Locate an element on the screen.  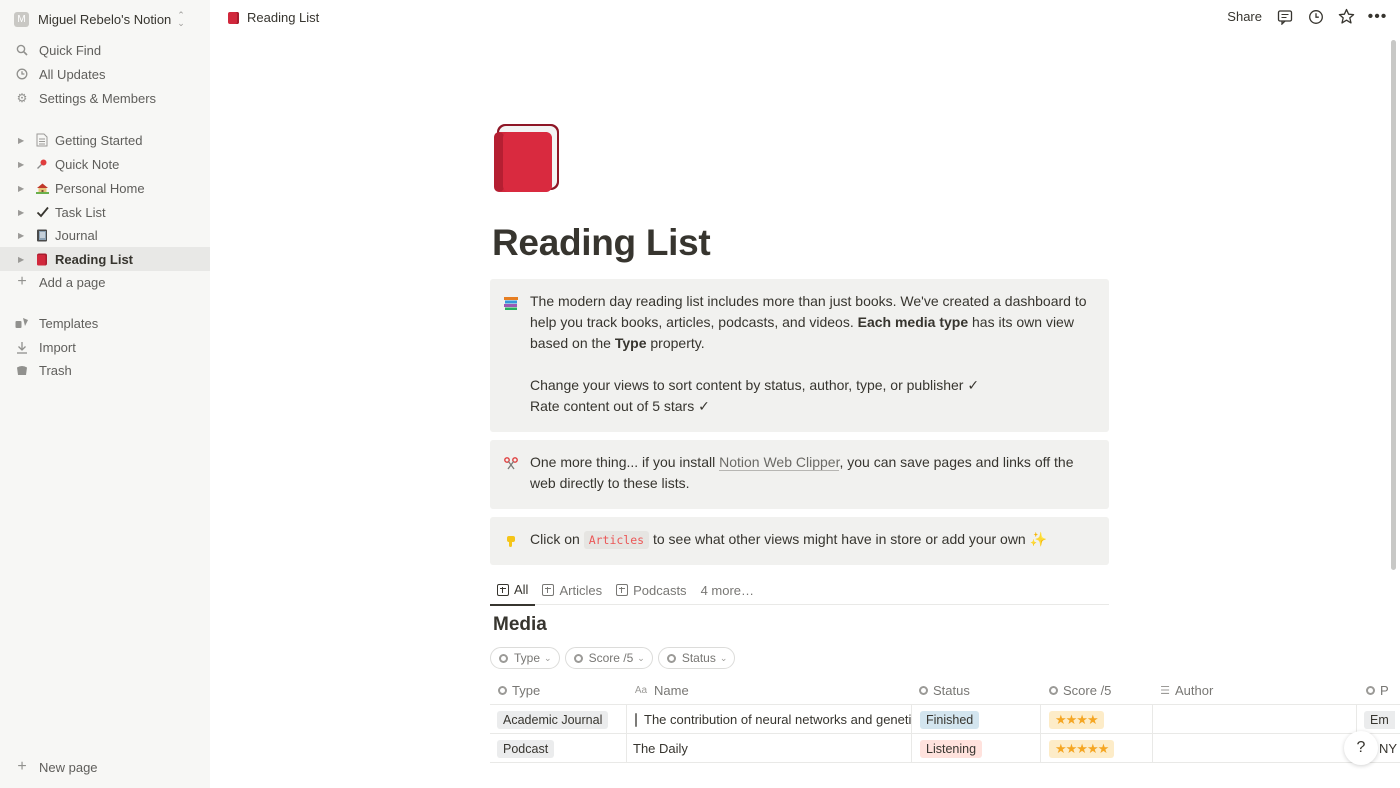
type-tag: Academic Journal is located at coordinates (553, 719).